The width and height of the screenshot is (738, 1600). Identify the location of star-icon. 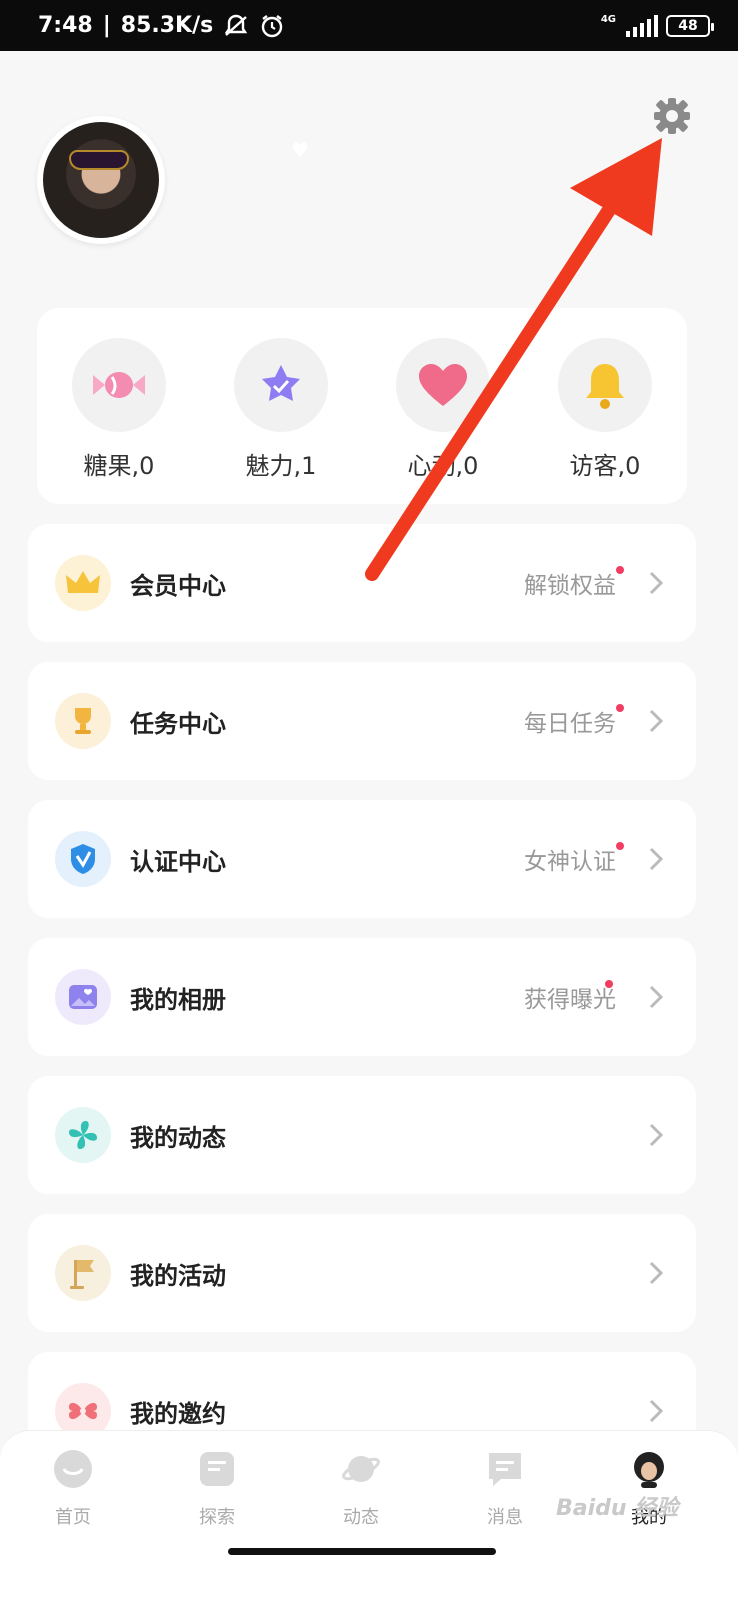
(281, 383).